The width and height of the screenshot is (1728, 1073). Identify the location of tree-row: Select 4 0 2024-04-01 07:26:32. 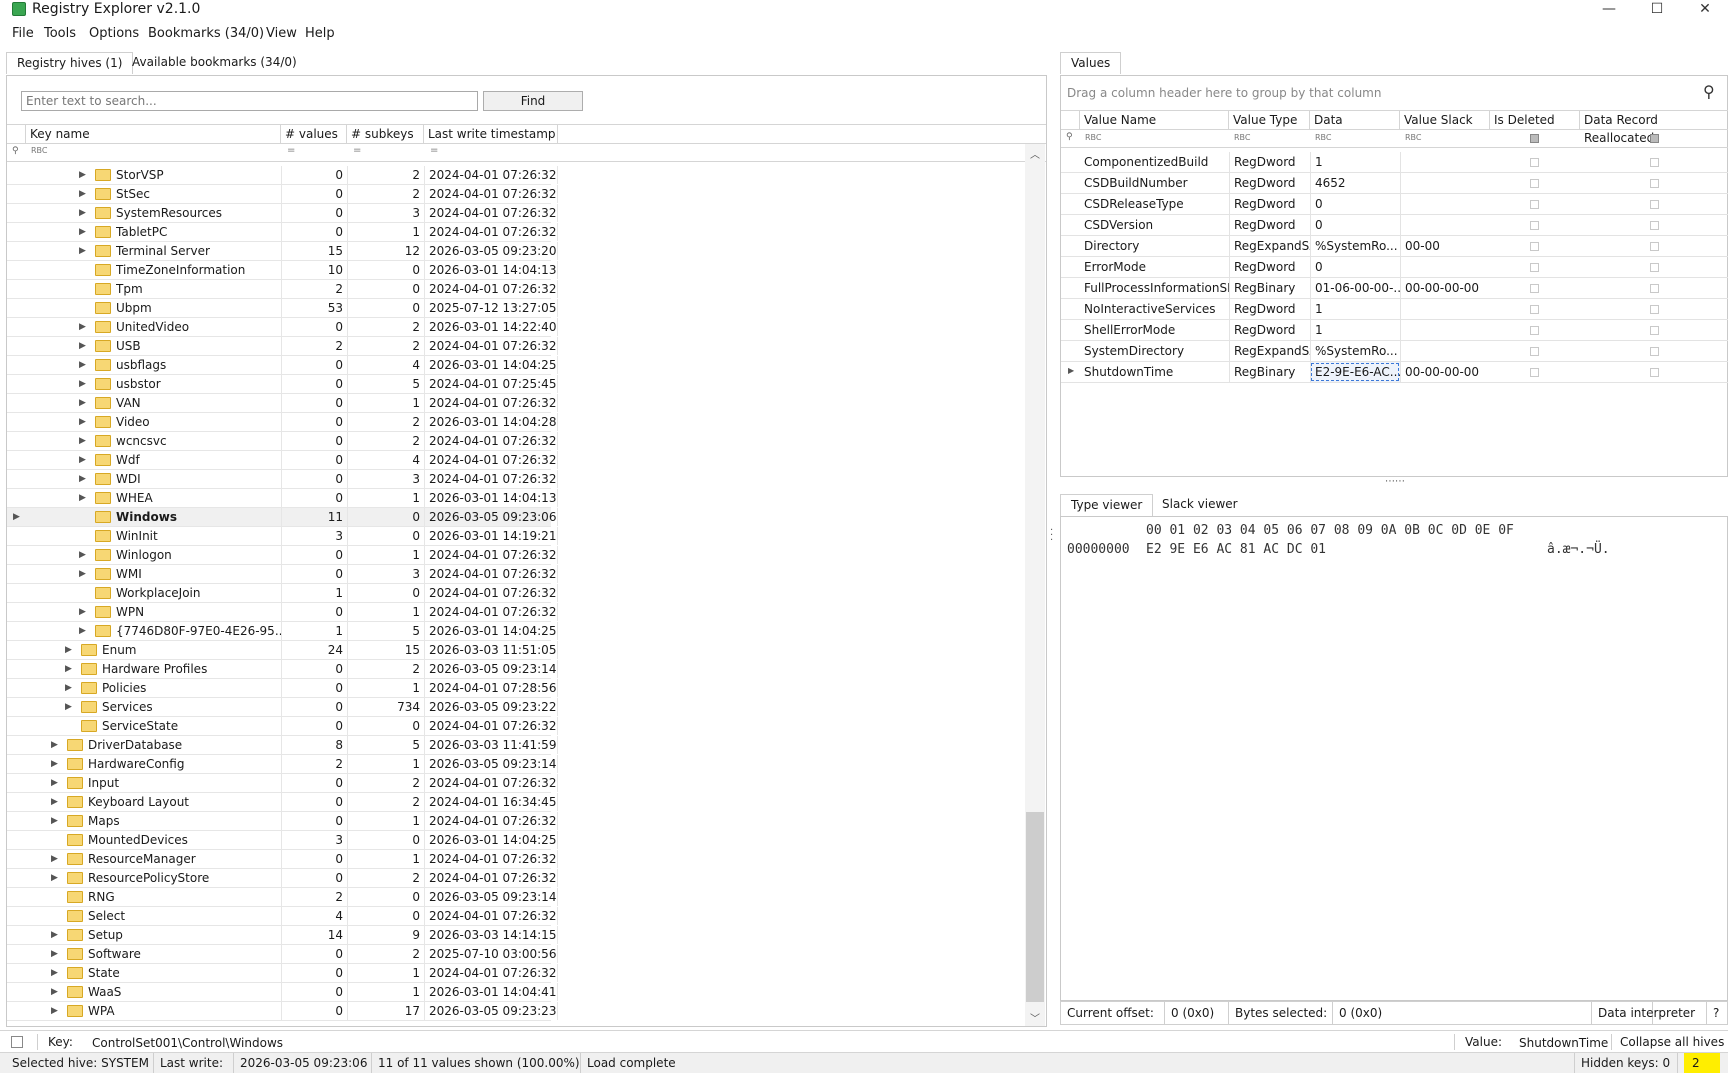
(282, 916).